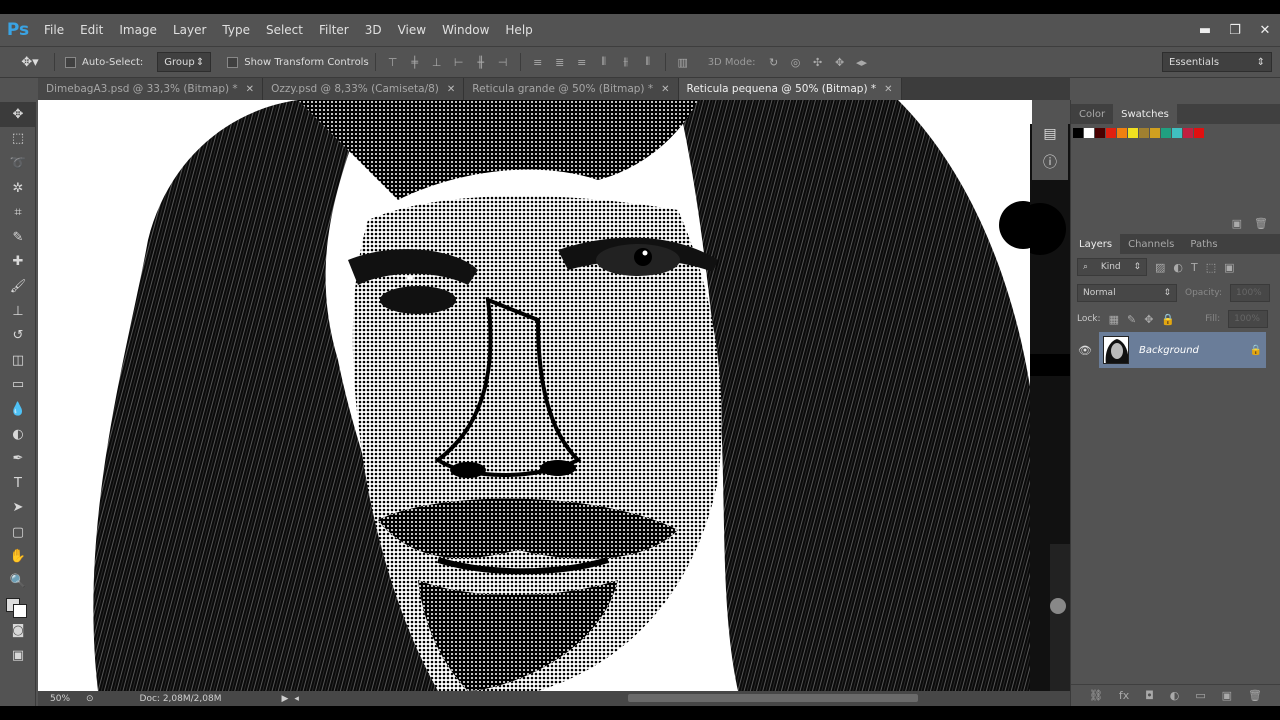 The height and width of the screenshot is (720, 1280). Describe the element at coordinates (840, 62) in the screenshot. I see `3d-slide-icon: ✥` at that location.